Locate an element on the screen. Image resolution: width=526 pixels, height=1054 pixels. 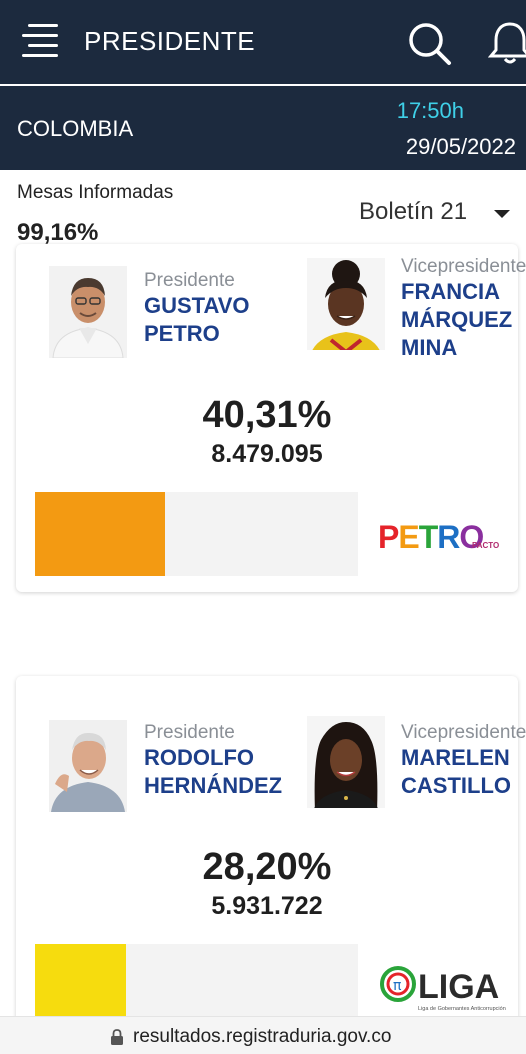
chevron-down-icon is located at coordinates (502, 214).